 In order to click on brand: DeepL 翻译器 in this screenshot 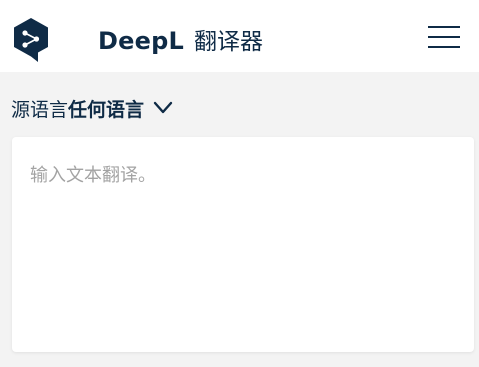, I will do `click(180, 39)`.